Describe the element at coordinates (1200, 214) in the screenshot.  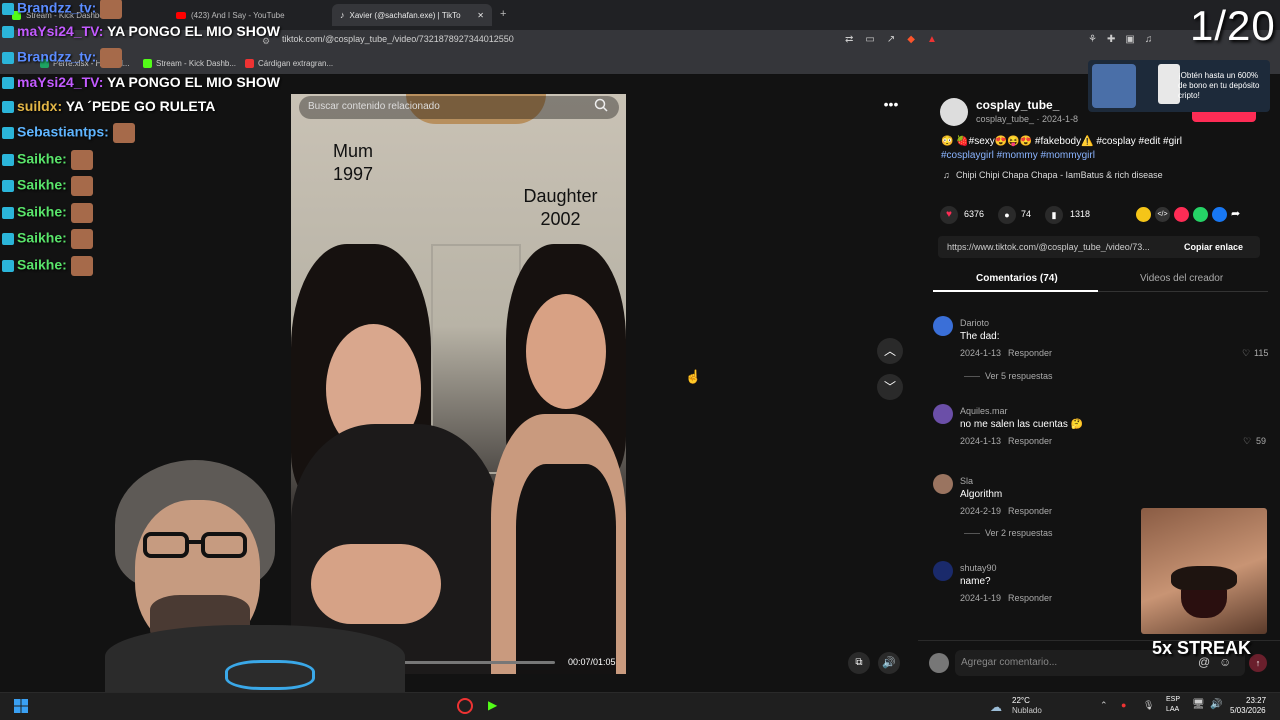
I see `whatsapp-icon` at that location.